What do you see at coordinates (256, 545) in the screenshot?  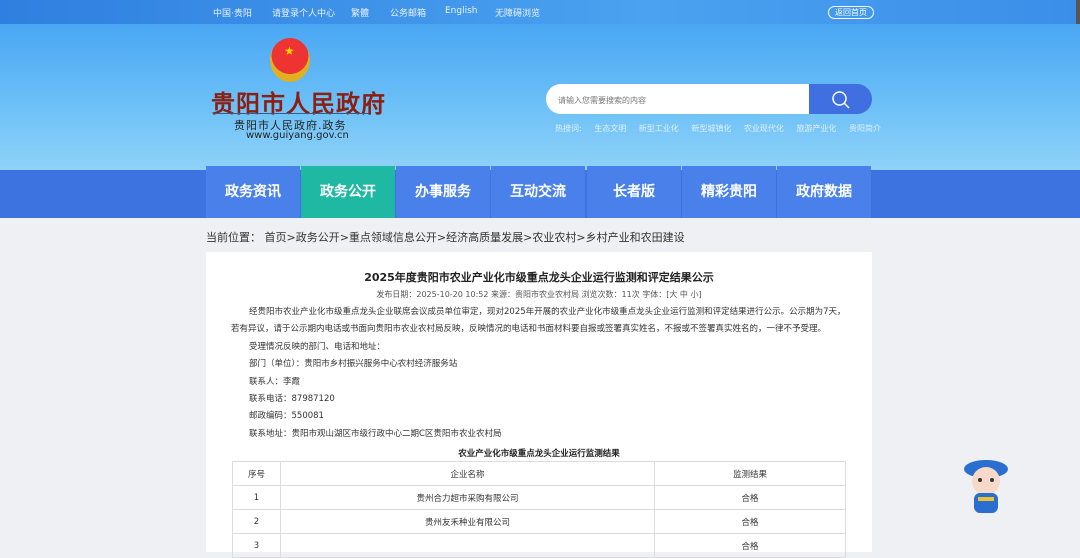 I see `cell: 3` at bounding box center [256, 545].